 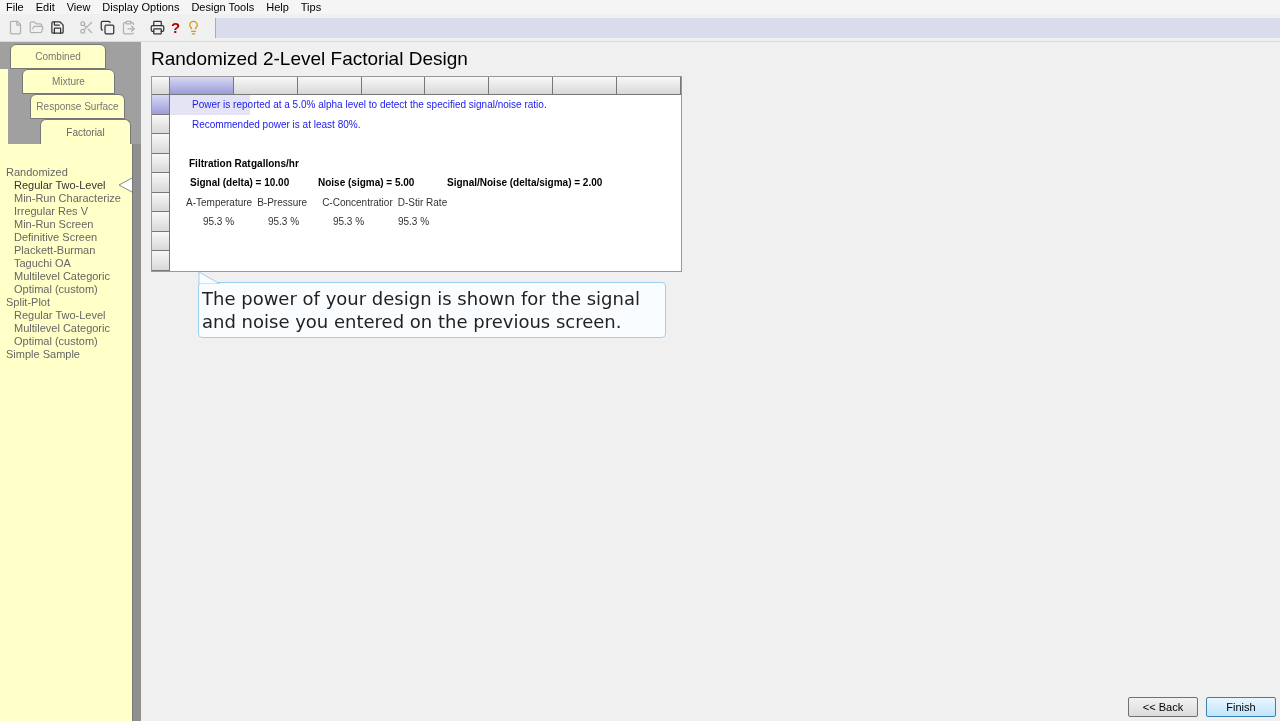 I want to click on category-tab: Mixture, so click(x=68, y=81).